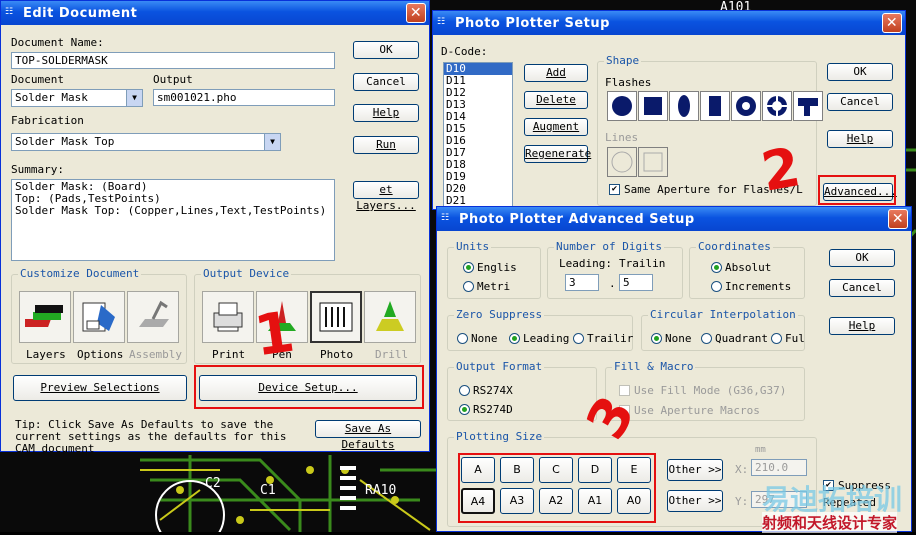  What do you see at coordinates (37, 79) in the screenshot?
I see `document-type-label: Document` at bounding box center [37, 79].